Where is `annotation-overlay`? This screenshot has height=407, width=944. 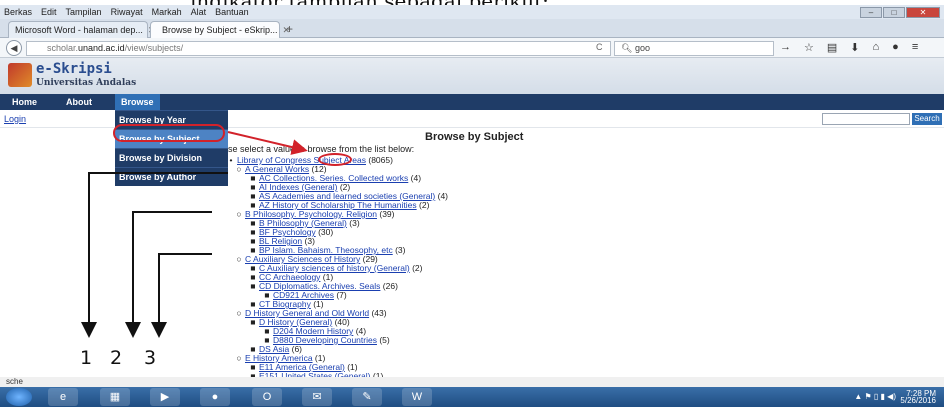
annotation-overlay is located at coordinates (194, 234).